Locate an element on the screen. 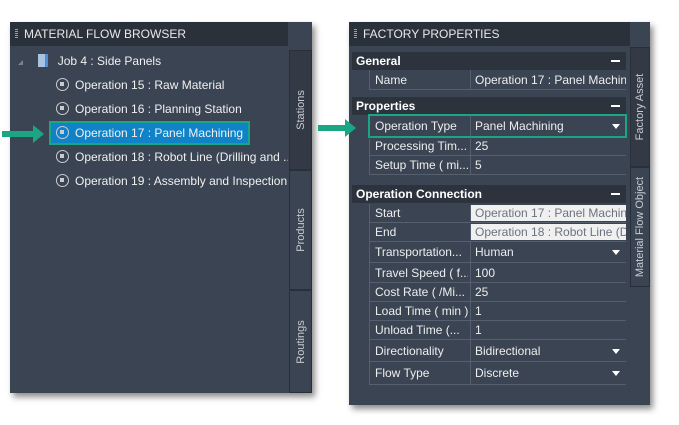 The image size is (679, 425). flow-type-dropdown: Discrete is located at coordinates (548, 373).